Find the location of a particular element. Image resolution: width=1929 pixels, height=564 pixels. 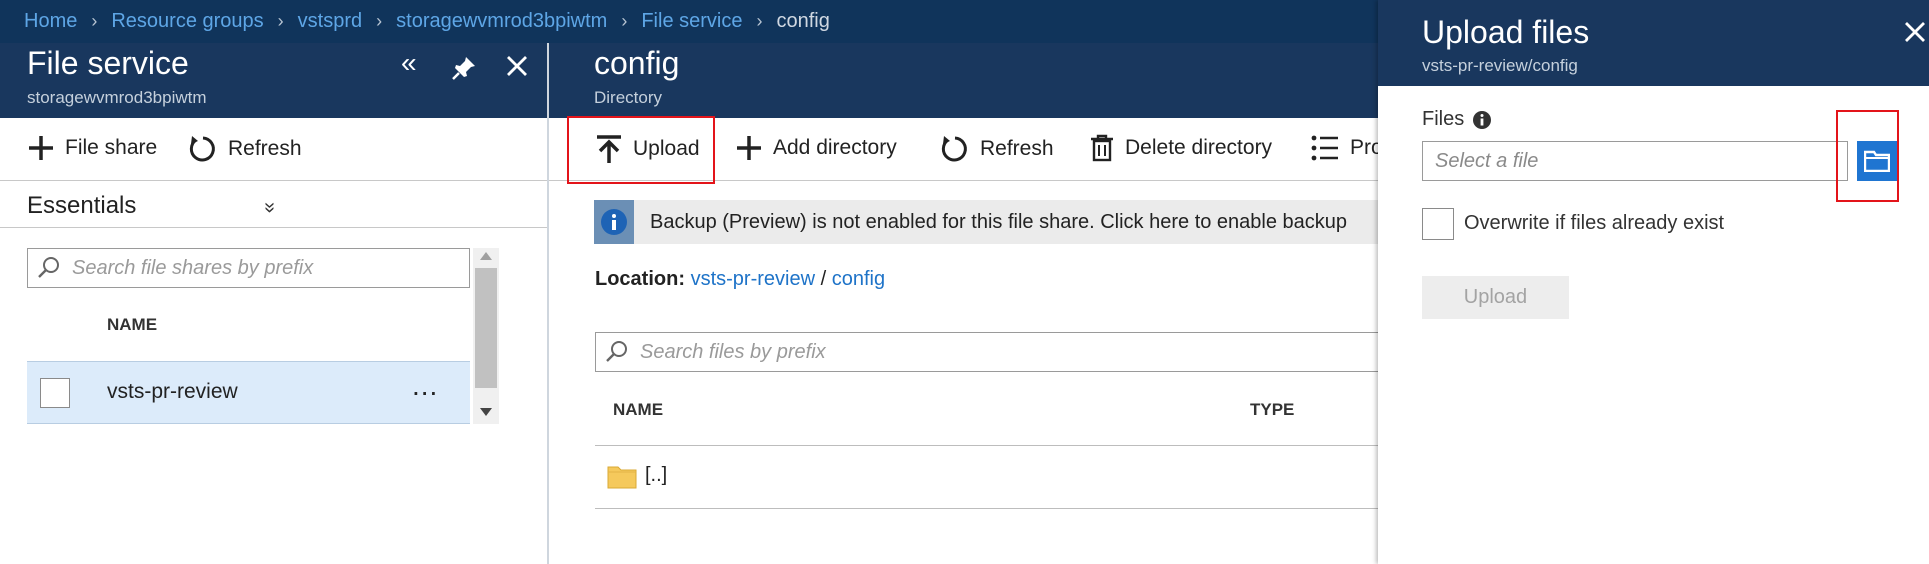

upload-panel-title: Upload files is located at coordinates (1506, 32).